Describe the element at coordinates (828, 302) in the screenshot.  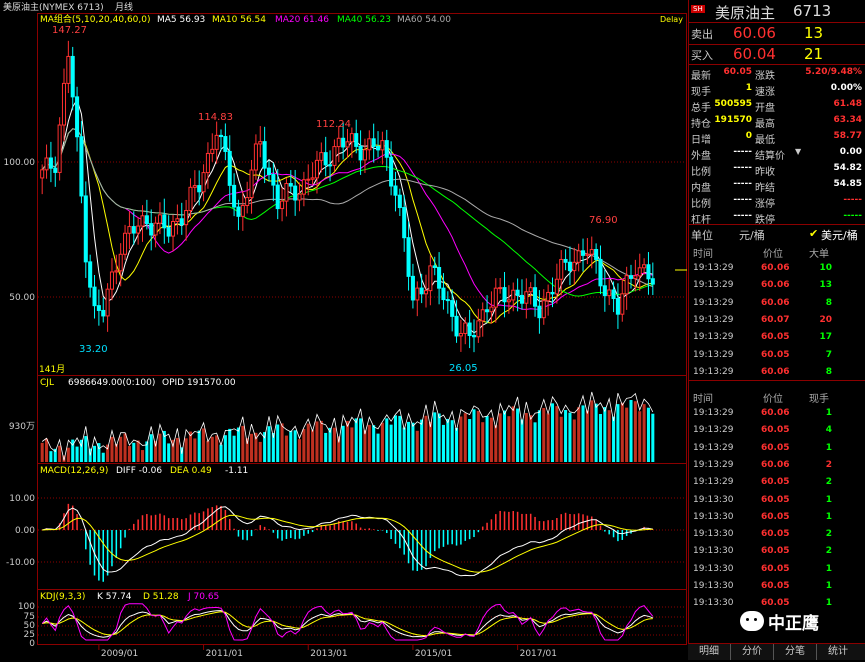
I see `row-volume: 8` at that location.